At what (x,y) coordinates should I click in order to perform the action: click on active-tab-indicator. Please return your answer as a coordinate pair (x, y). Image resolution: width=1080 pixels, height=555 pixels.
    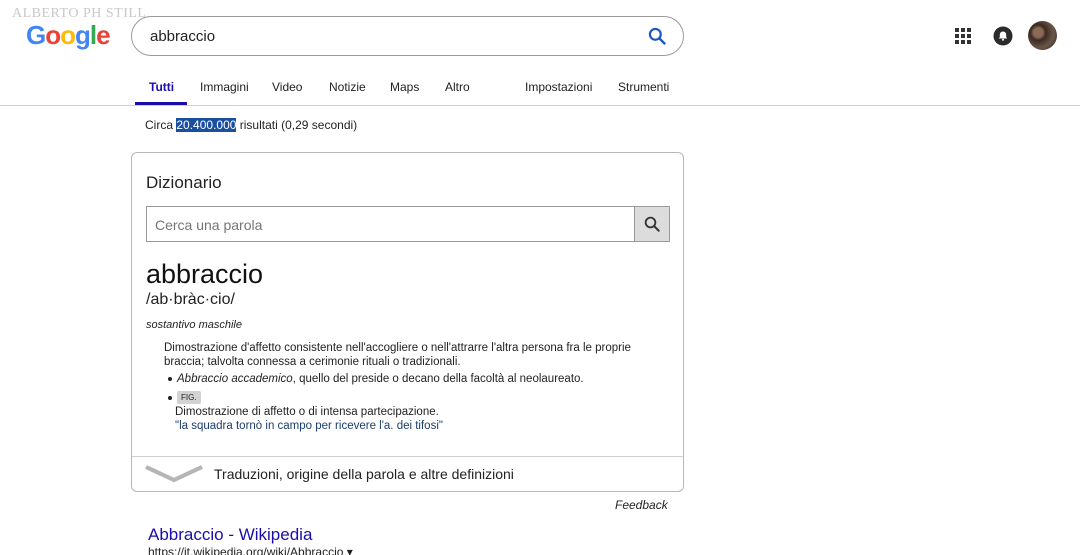
    Looking at the image, I should click on (161, 103).